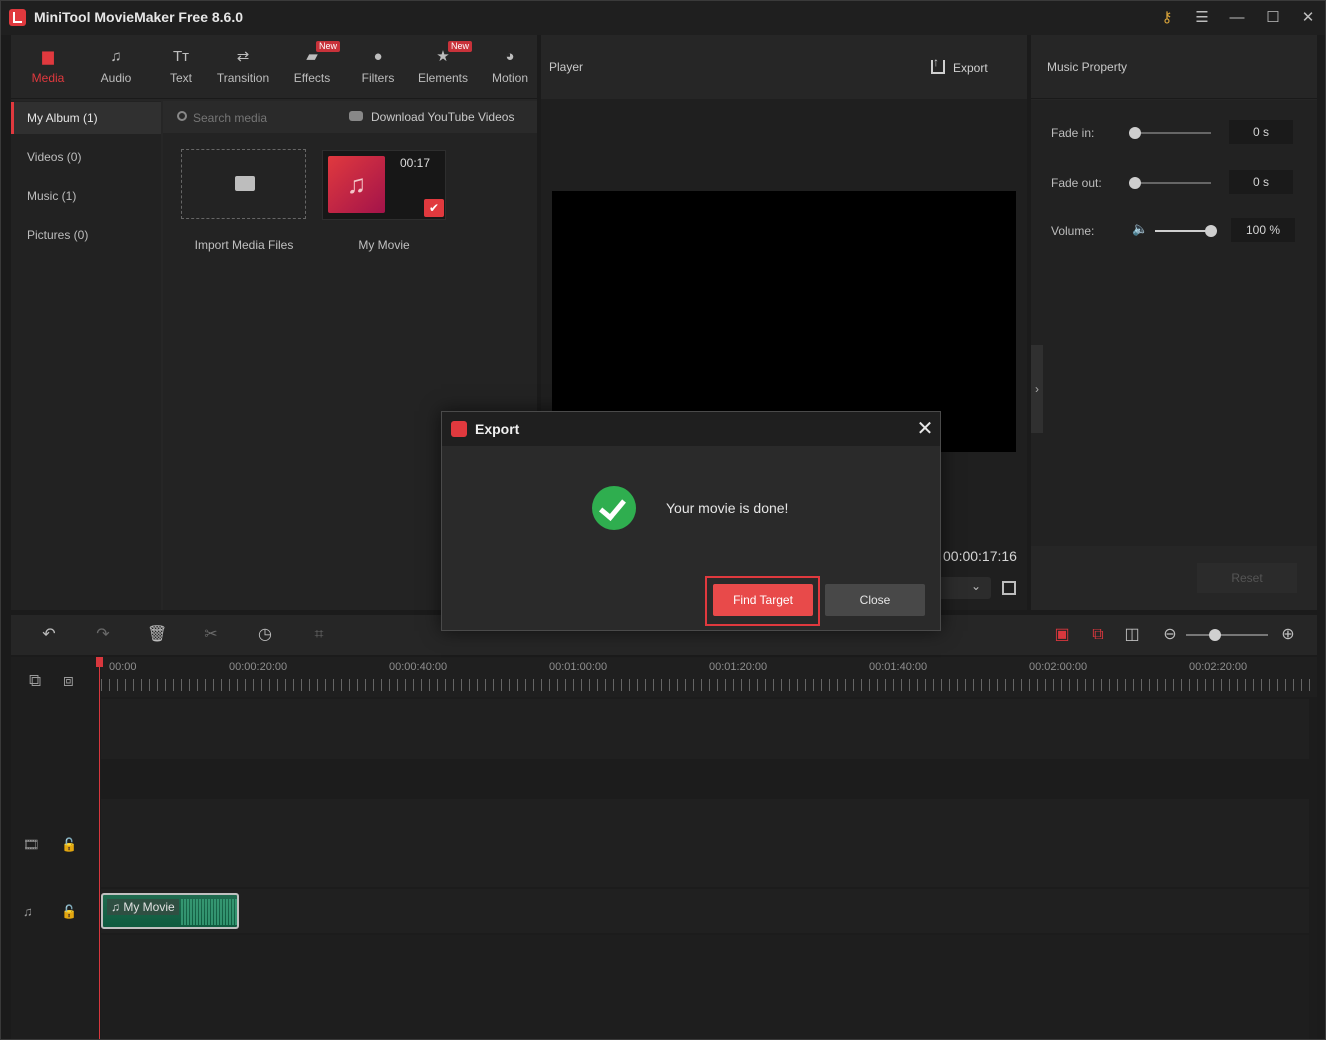  I want to click on fade-out-slider, so click(1170, 183).